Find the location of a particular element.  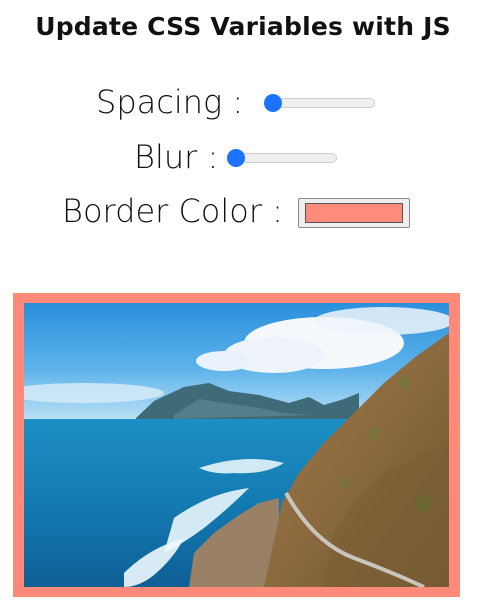

blur-label: Blur : is located at coordinates (176, 157).